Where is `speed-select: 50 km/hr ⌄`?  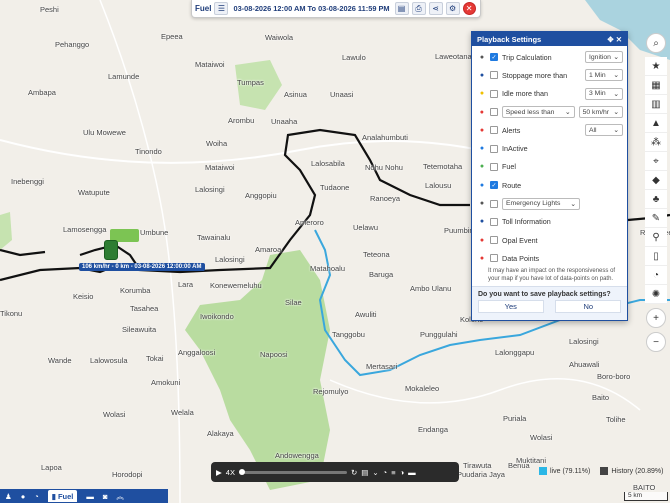
speed-select: 50 km/hr ⌄ is located at coordinates (600, 112).